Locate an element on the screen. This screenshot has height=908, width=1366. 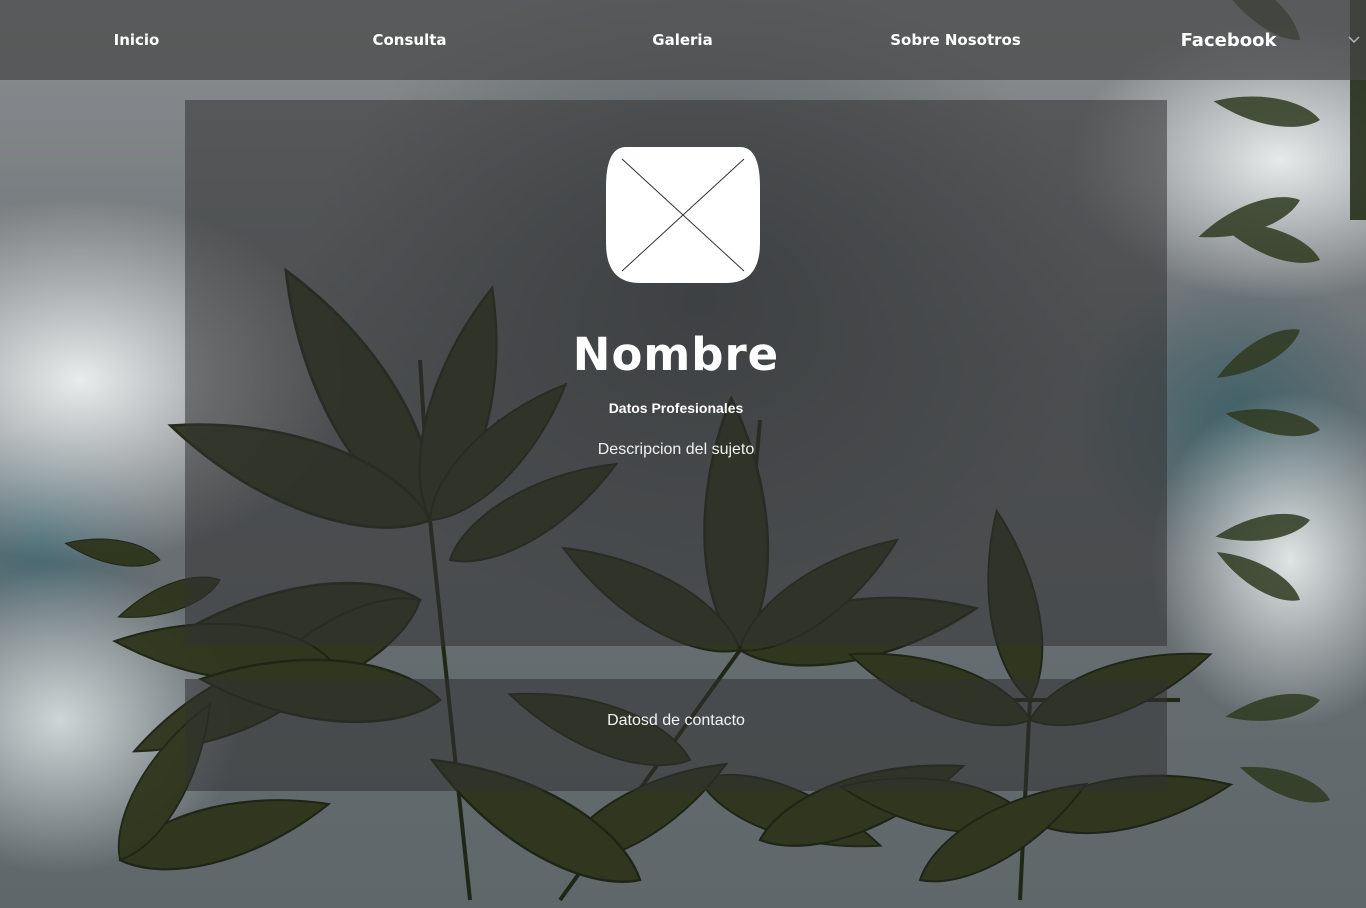
image-placeholder-icon is located at coordinates (683, 215).